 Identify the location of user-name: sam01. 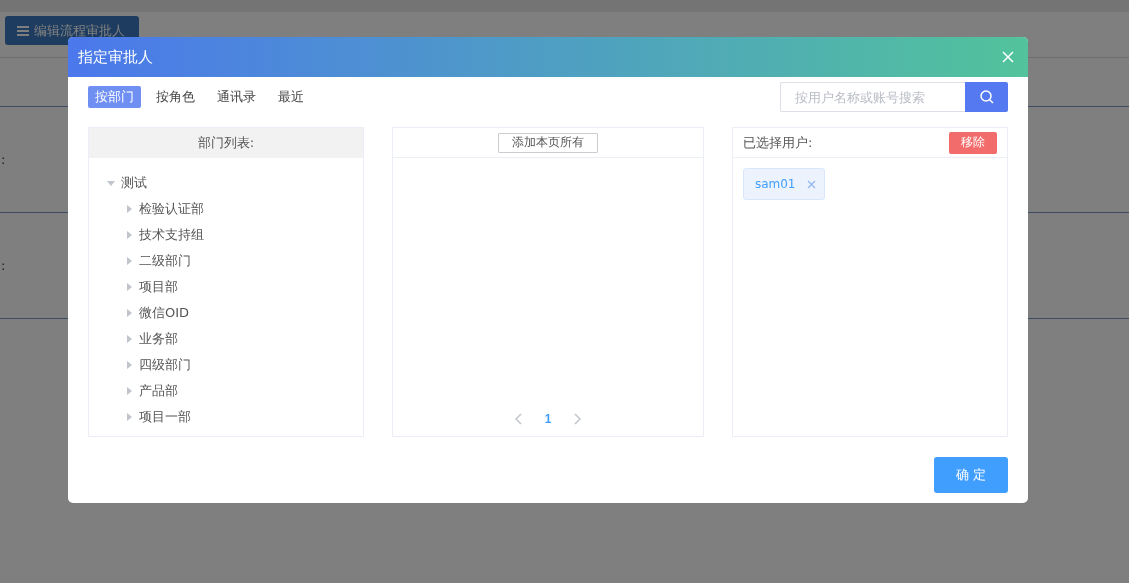
(775, 184).